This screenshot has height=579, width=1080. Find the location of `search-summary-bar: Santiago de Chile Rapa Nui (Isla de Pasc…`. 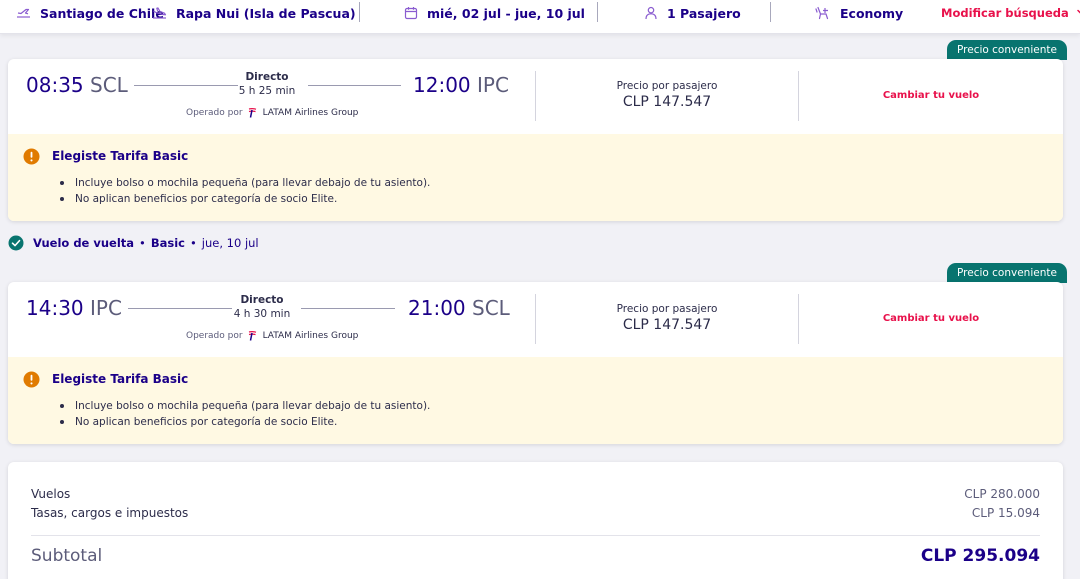

search-summary-bar: Santiago de Chile Rapa Nui (Isla de Pasc… is located at coordinates (540, 17).